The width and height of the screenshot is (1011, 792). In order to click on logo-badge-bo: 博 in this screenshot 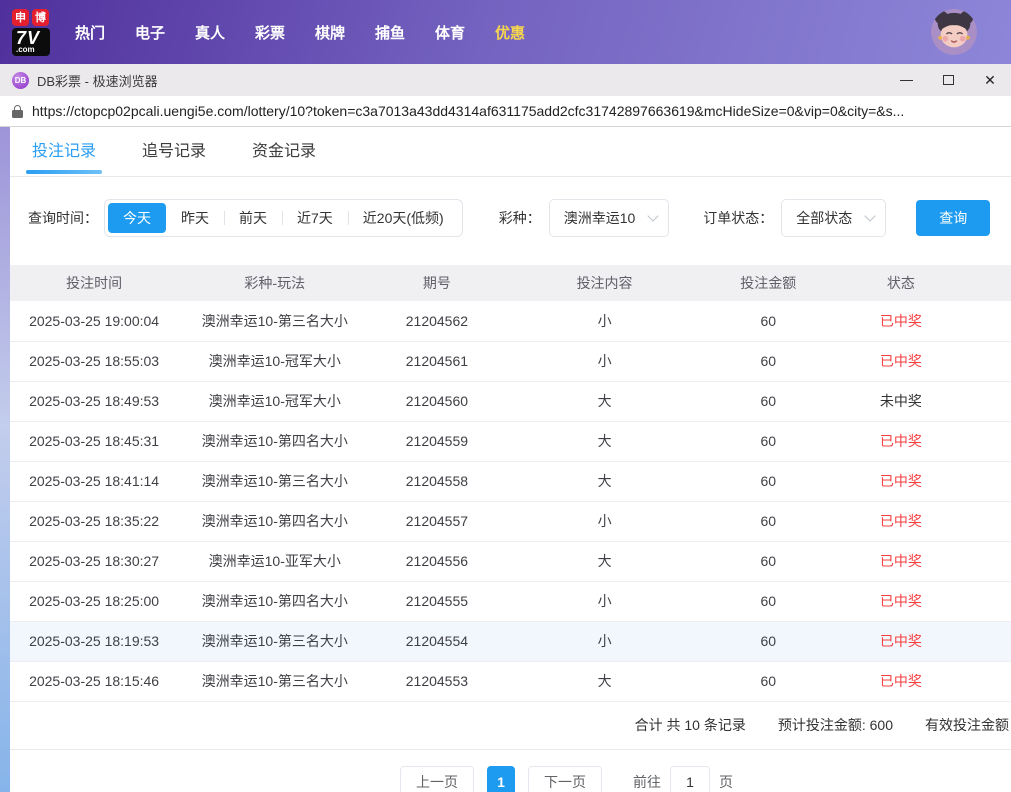, I will do `click(40, 17)`.